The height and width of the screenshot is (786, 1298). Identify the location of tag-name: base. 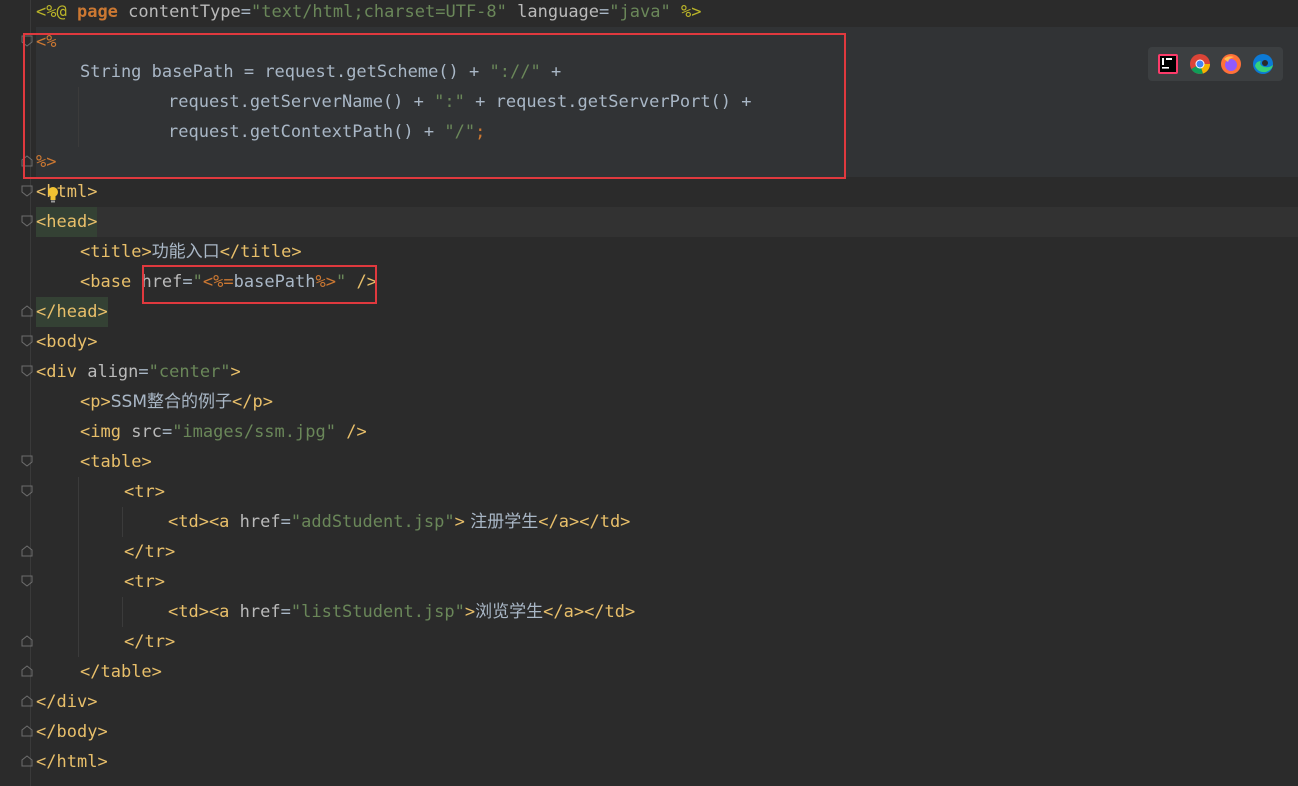
(111, 282).